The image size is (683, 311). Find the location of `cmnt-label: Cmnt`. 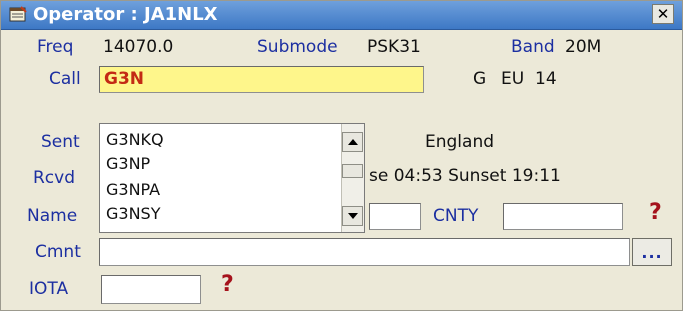

cmnt-label: Cmnt is located at coordinates (58, 252).